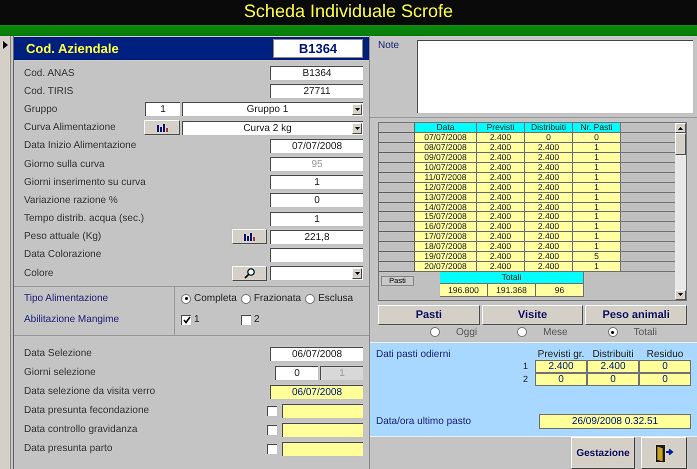 This screenshot has width=697, height=469. I want to click on input-field: 07/07/2008, so click(316, 145).